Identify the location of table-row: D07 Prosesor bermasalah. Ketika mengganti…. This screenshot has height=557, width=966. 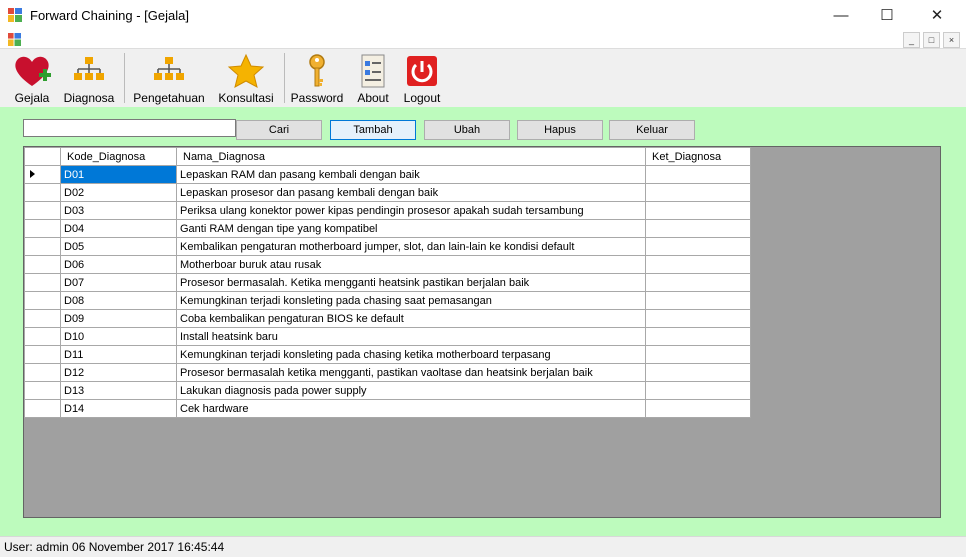
(387, 282).